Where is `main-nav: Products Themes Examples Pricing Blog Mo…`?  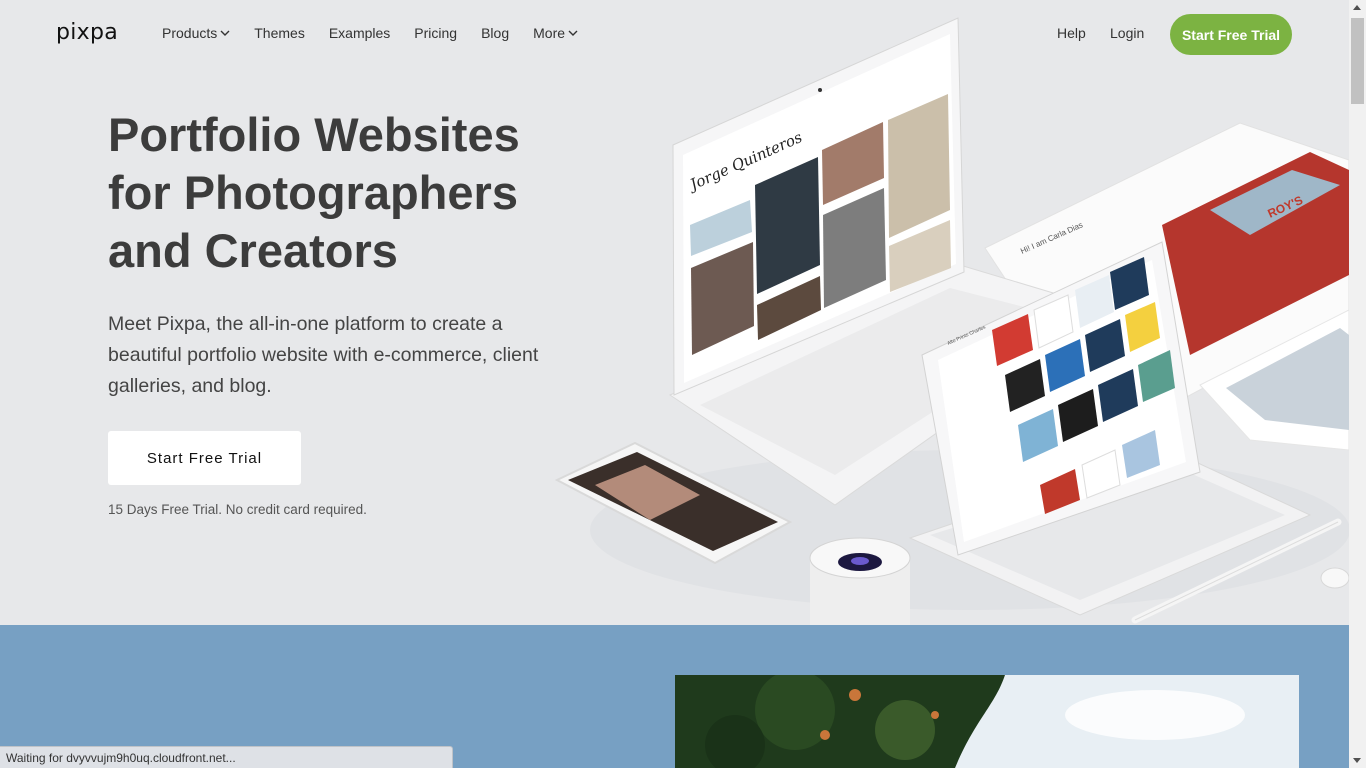
main-nav: Products Themes Examples Pricing Blog Mo… is located at coordinates (382, 33).